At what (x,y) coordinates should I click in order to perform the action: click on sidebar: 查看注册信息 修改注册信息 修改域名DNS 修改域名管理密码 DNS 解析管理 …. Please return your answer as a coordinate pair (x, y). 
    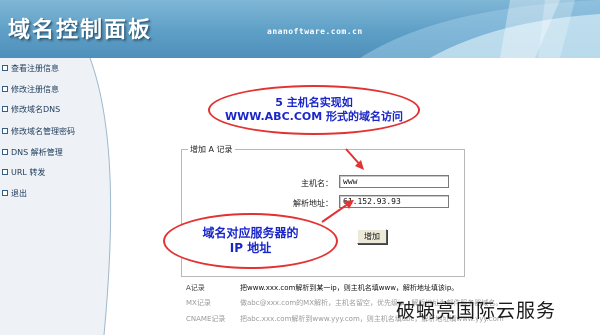
    Looking at the image, I should click on (45, 196).